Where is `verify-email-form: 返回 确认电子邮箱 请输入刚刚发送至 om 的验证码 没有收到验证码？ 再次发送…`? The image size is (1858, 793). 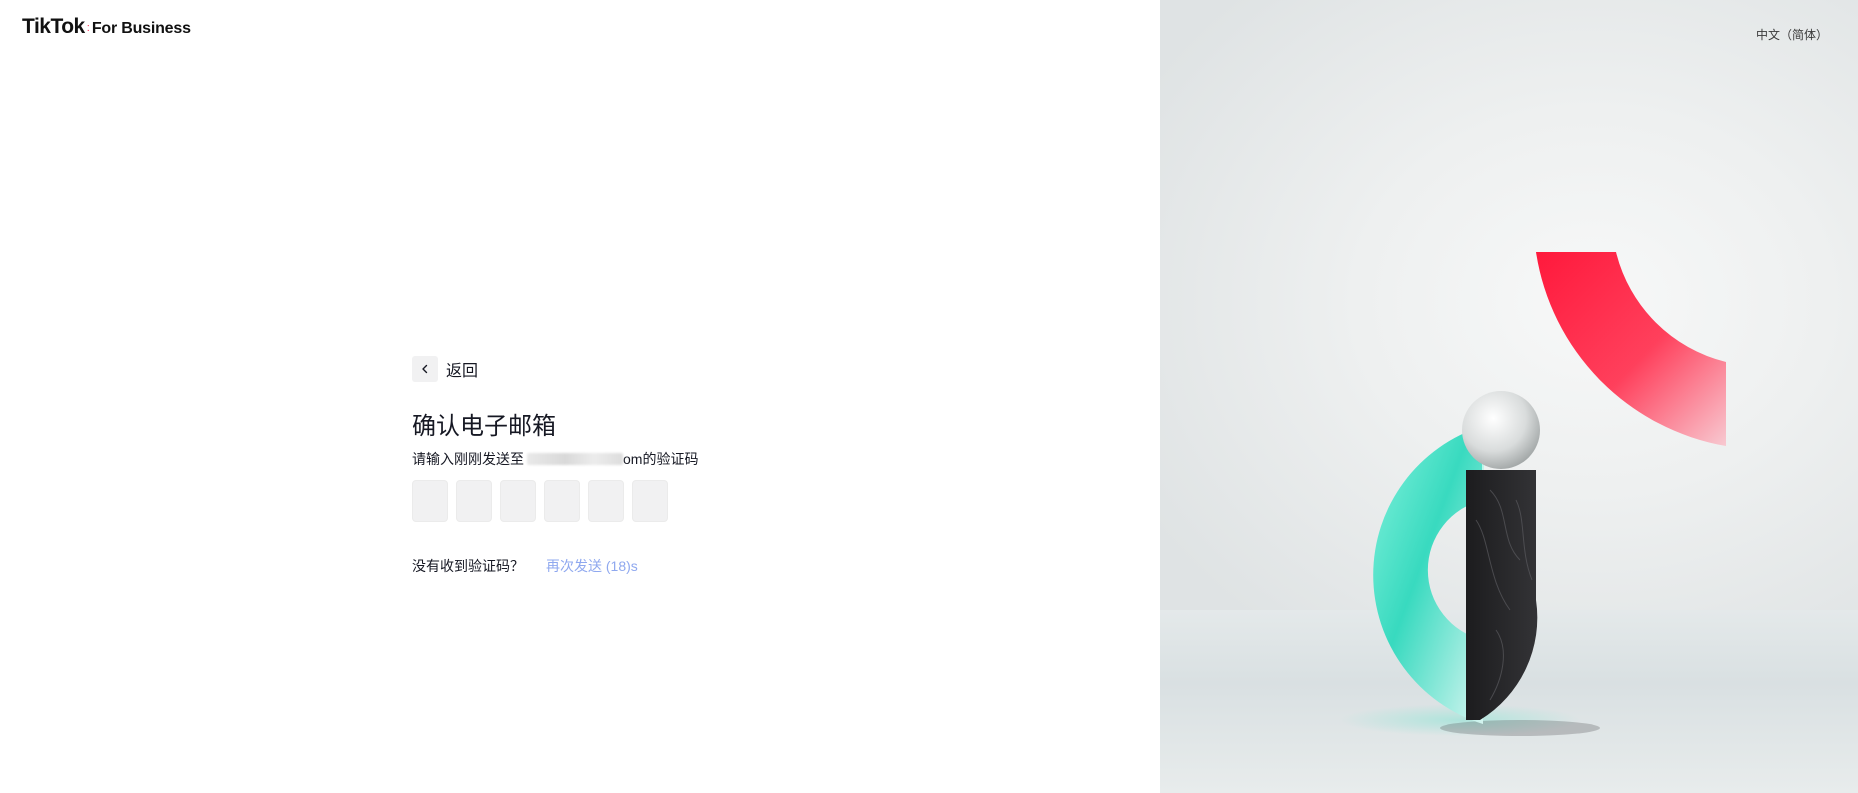
verify-email-form: 返回 确认电子邮箱 请输入刚刚发送至 om 的验证码 没有收到验证码？ 再次发送… is located at coordinates (622, 466).